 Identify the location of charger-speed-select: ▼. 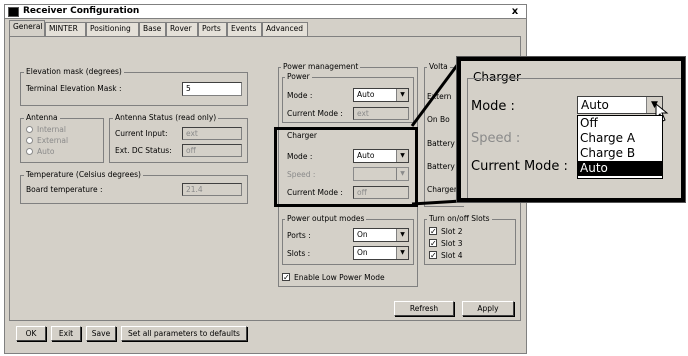
(381, 174).